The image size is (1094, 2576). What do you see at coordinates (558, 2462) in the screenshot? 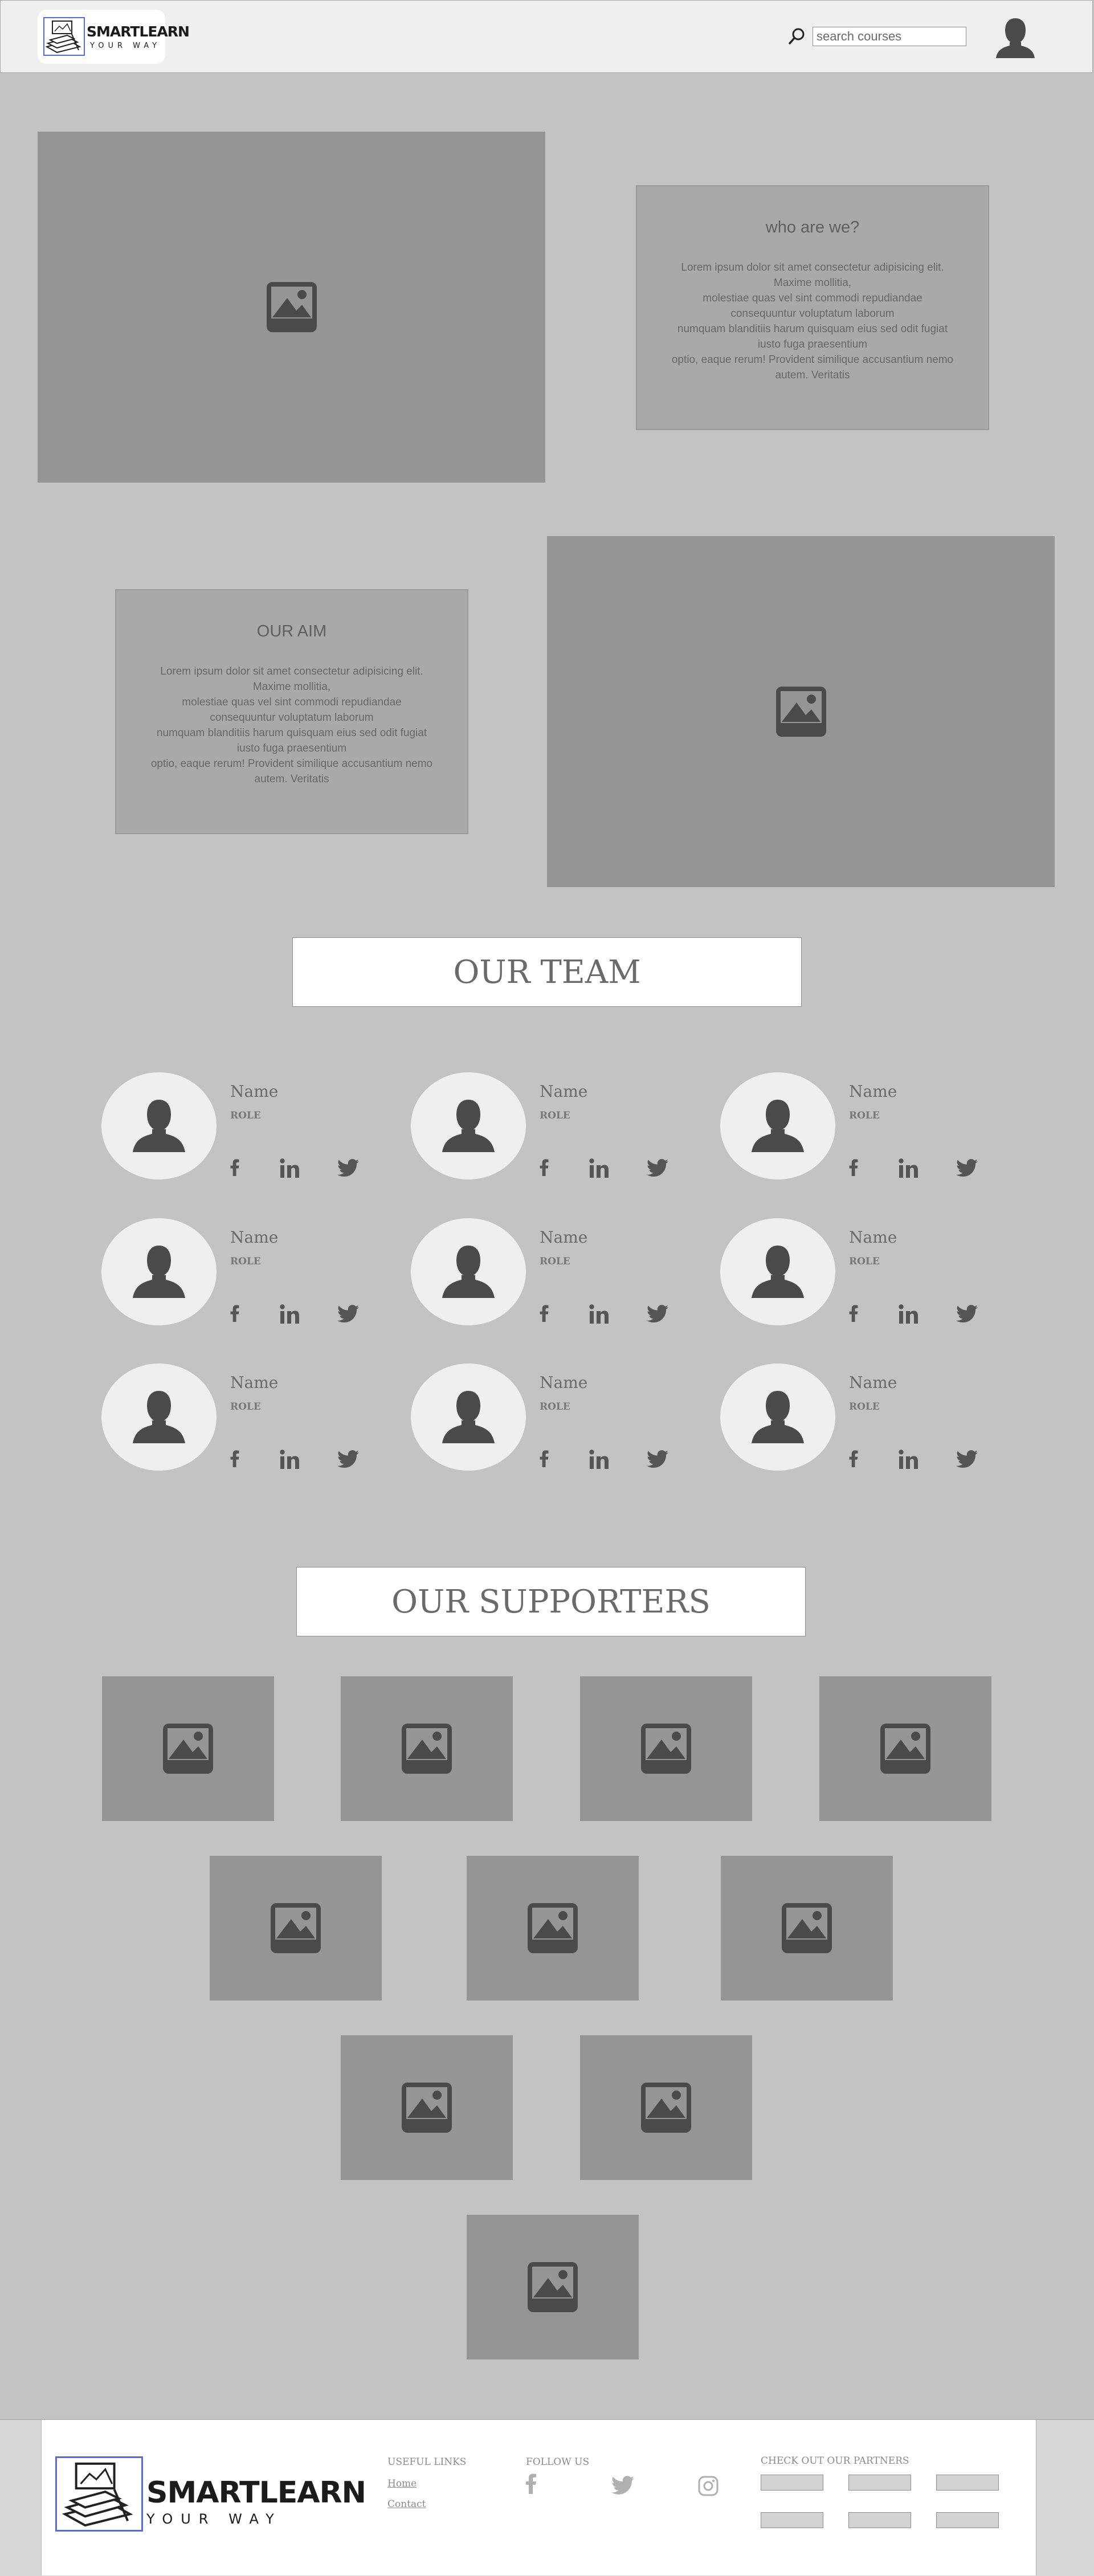
I see `follow-us-heading: FOLLOW US` at bounding box center [558, 2462].